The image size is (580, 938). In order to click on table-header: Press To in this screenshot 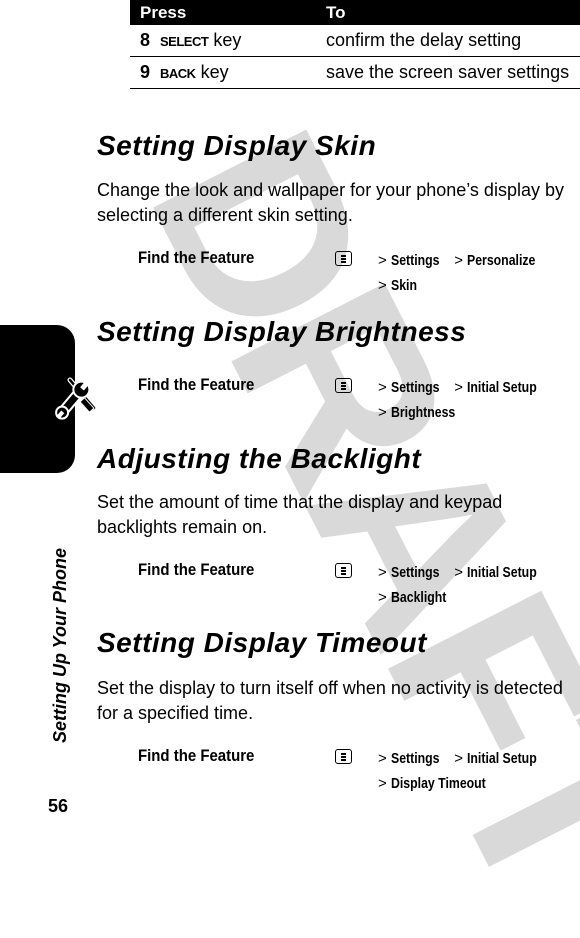, I will do `click(355, 12)`.